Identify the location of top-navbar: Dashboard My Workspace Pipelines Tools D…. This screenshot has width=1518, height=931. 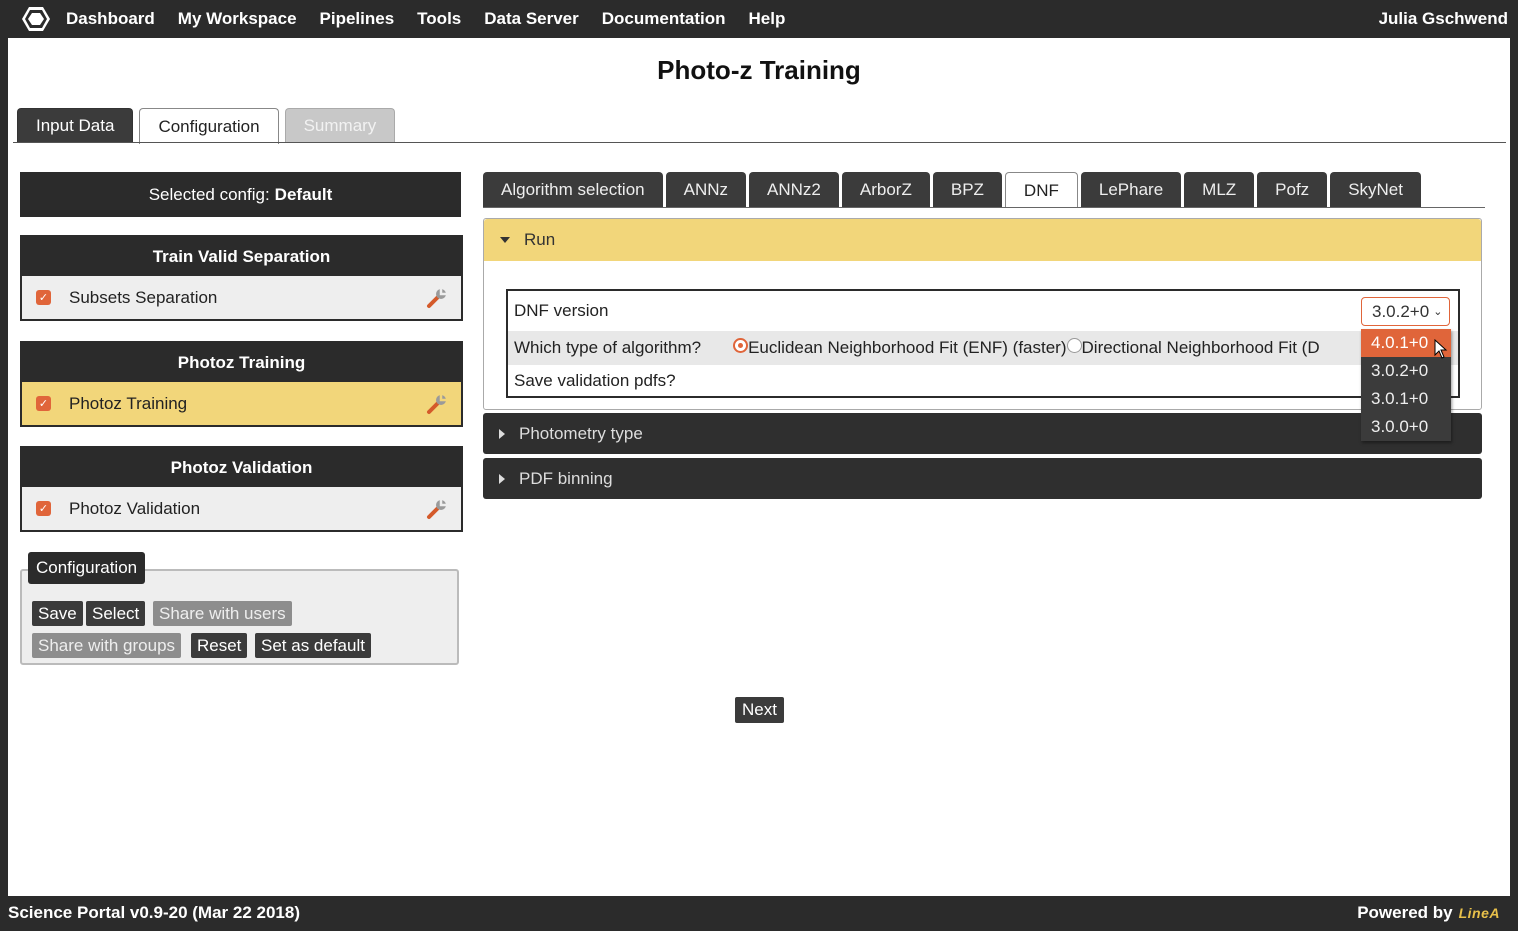
(759, 19).